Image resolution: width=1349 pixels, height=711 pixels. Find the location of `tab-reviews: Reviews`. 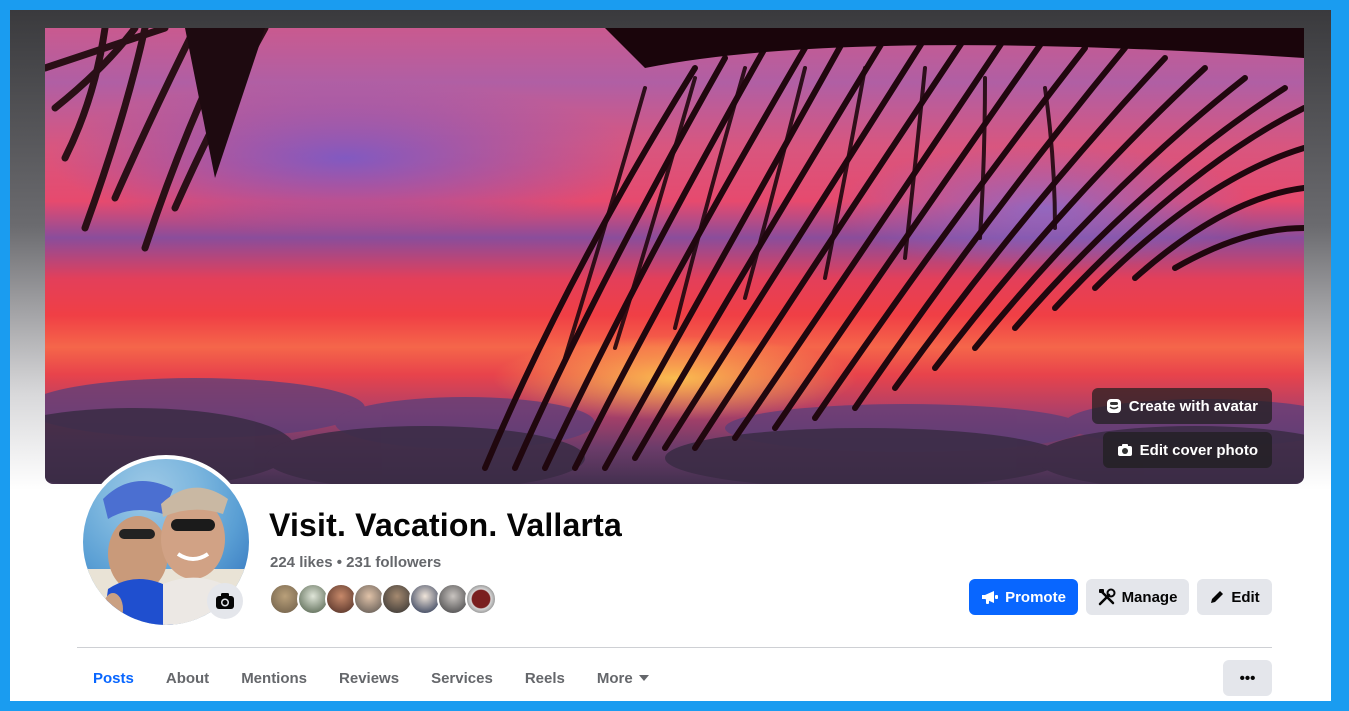

tab-reviews: Reviews is located at coordinates (369, 678).